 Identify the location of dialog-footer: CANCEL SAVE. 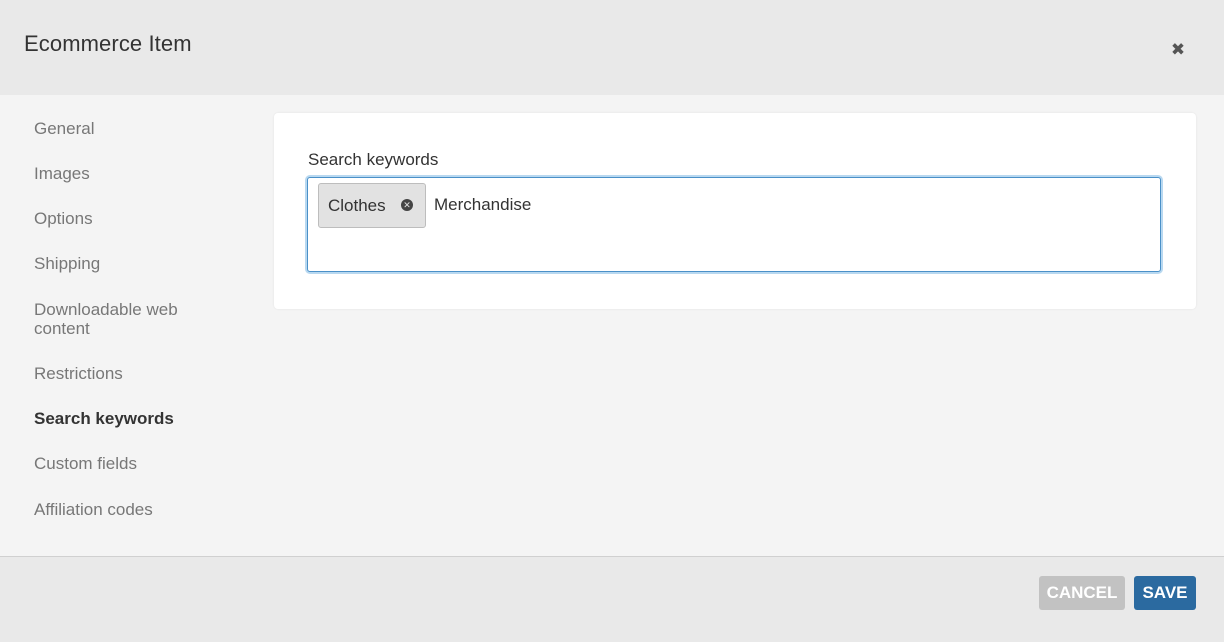
(612, 599).